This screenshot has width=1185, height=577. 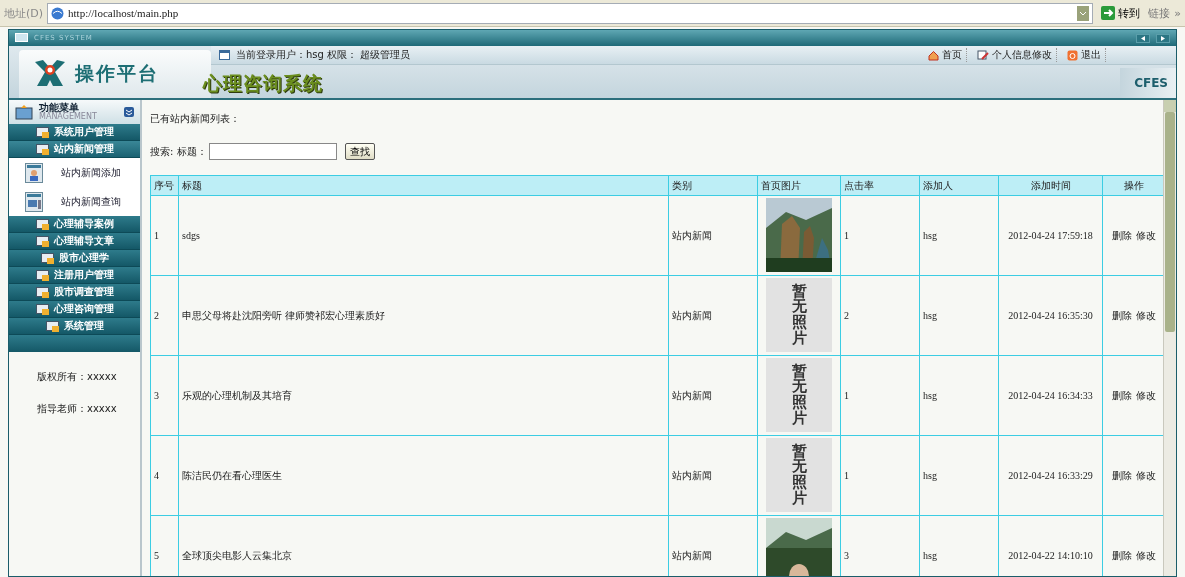 What do you see at coordinates (1148, 83) in the screenshot?
I see `brand-label: CFES` at bounding box center [1148, 83].